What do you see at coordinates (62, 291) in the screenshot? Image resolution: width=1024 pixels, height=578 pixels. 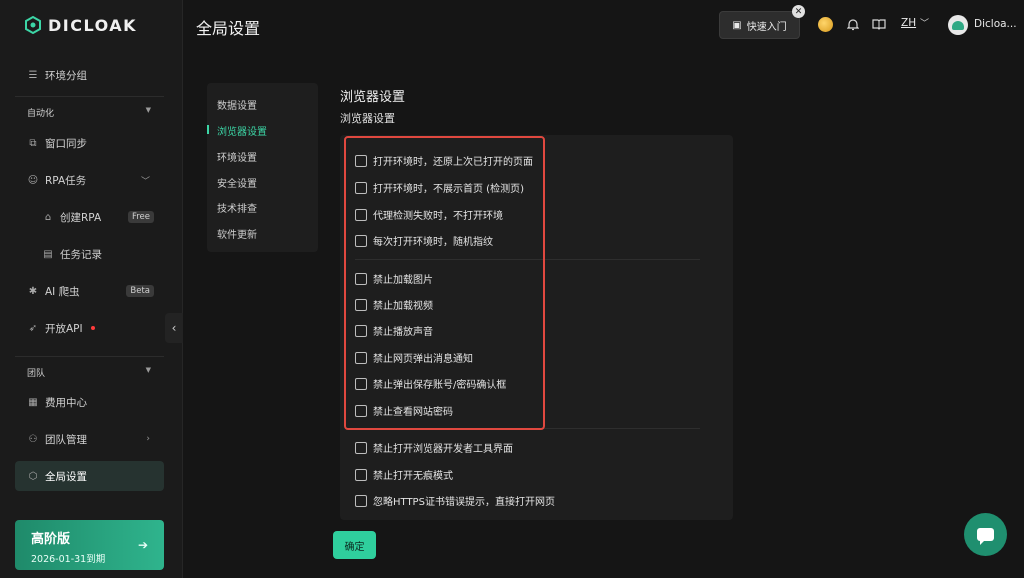 I see `sidebar-item-label: AI 爬虫` at bounding box center [62, 291].